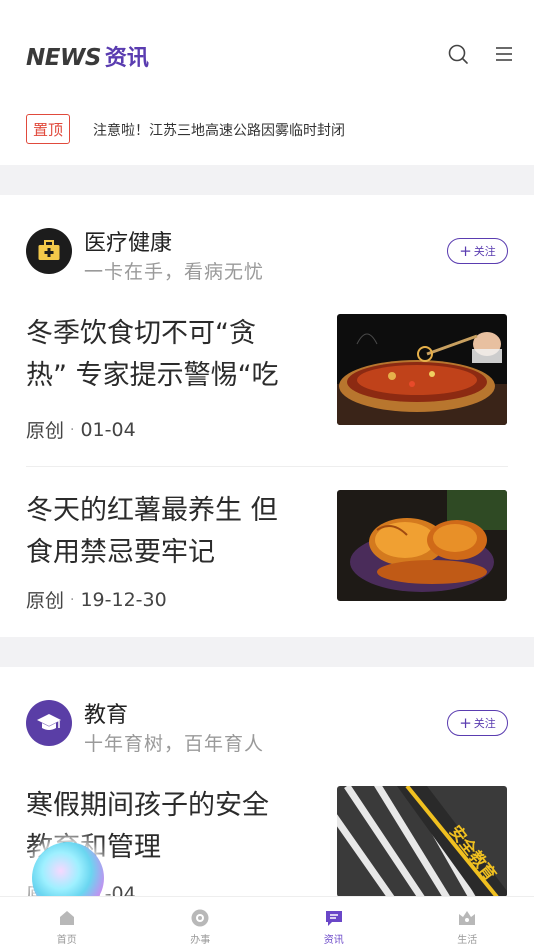 The height and width of the screenshot is (950, 534). Describe the element at coordinates (152, 510) in the screenshot. I see `article-title-line: 冬天的红薯最养生 但` at that location.